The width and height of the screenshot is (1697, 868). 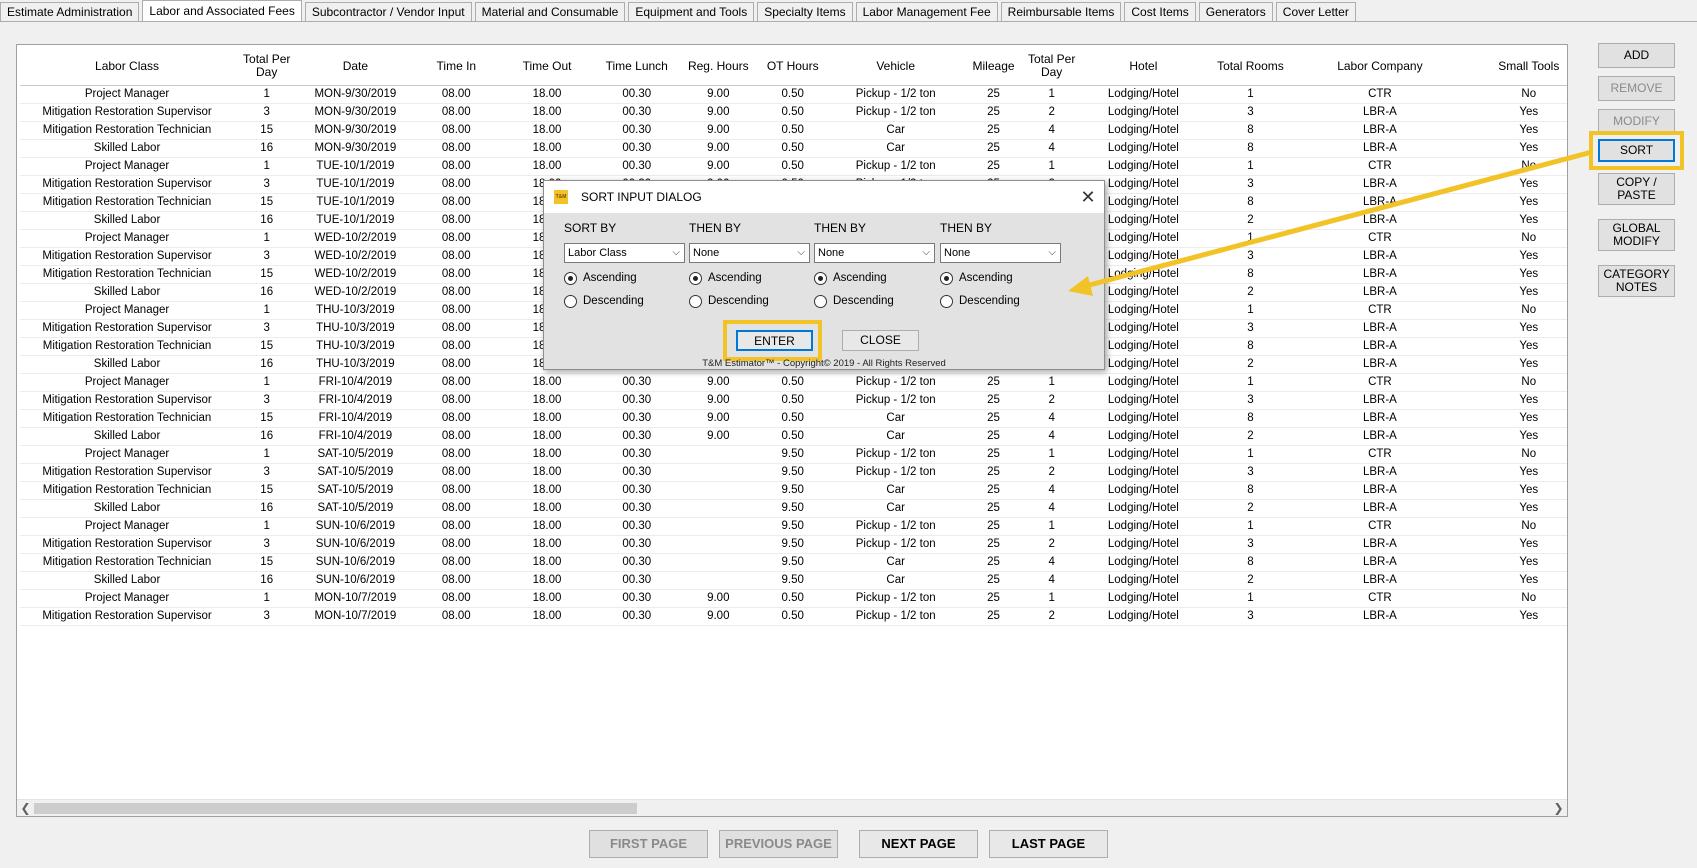 I want to click on table-cell: CTR, so click(x=1380, y=526).